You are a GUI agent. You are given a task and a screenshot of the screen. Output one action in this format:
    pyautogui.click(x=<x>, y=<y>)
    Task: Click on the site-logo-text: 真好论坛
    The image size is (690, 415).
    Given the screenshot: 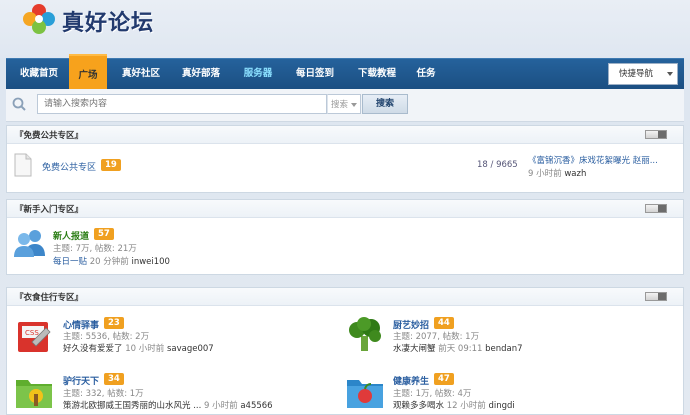 What is the action you would take?
    pyautogui.click(x=108, y=21)
    